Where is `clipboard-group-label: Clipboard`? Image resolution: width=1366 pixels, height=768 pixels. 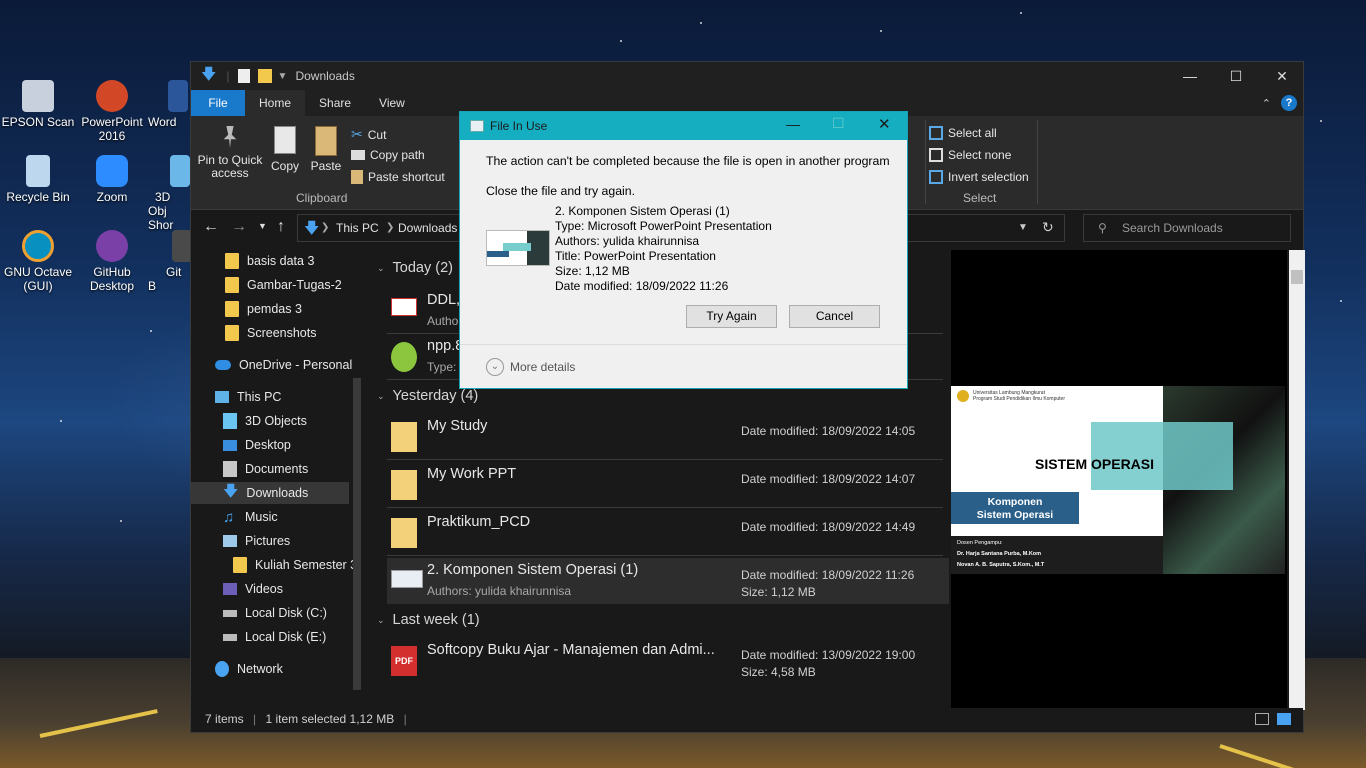 clipboard-group-label: Clipboard is located at coordinates (322, 198).